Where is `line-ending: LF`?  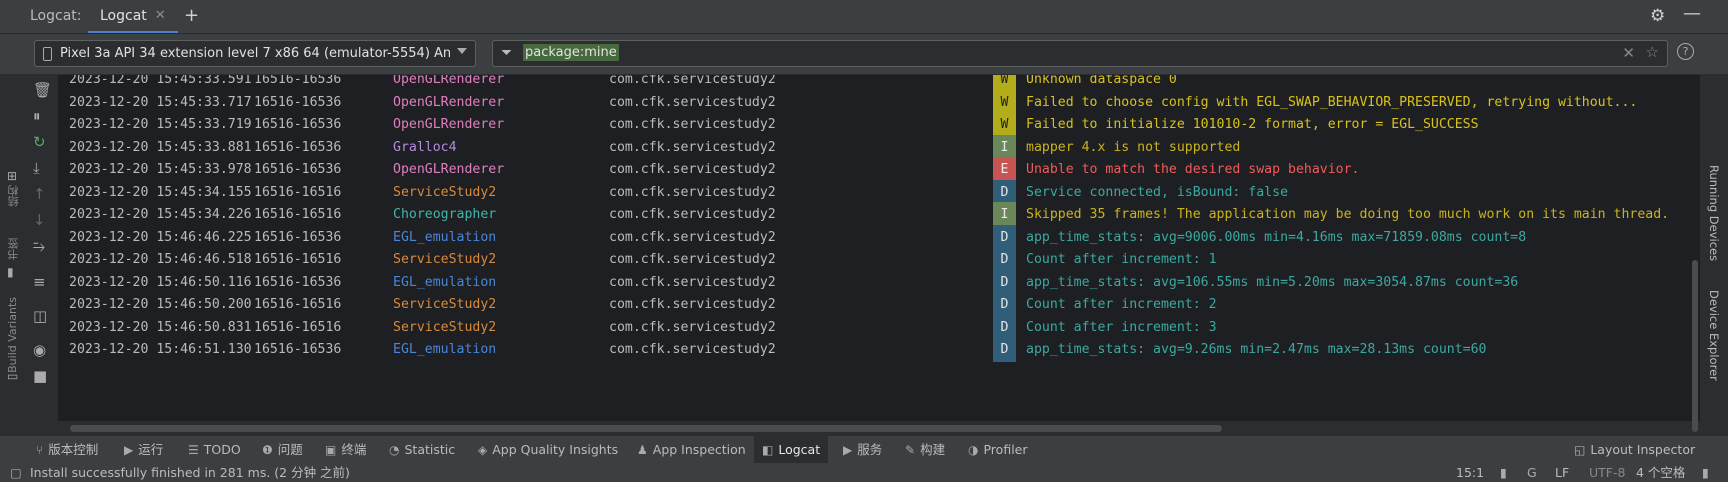
line-ending: LF is located at coordinates (1562, 472).